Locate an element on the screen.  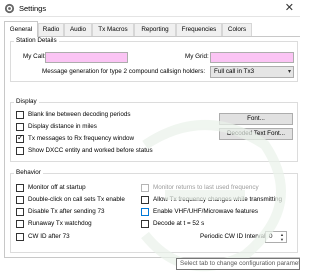
monitor-off-label: Monitor off at startup is located at coordinates (57, 187).